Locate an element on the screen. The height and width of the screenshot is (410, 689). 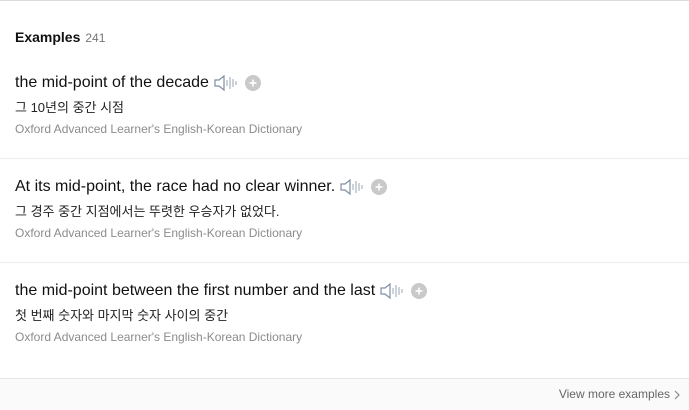
bottom-bar: View more examples is located at coordinates (344, 394).